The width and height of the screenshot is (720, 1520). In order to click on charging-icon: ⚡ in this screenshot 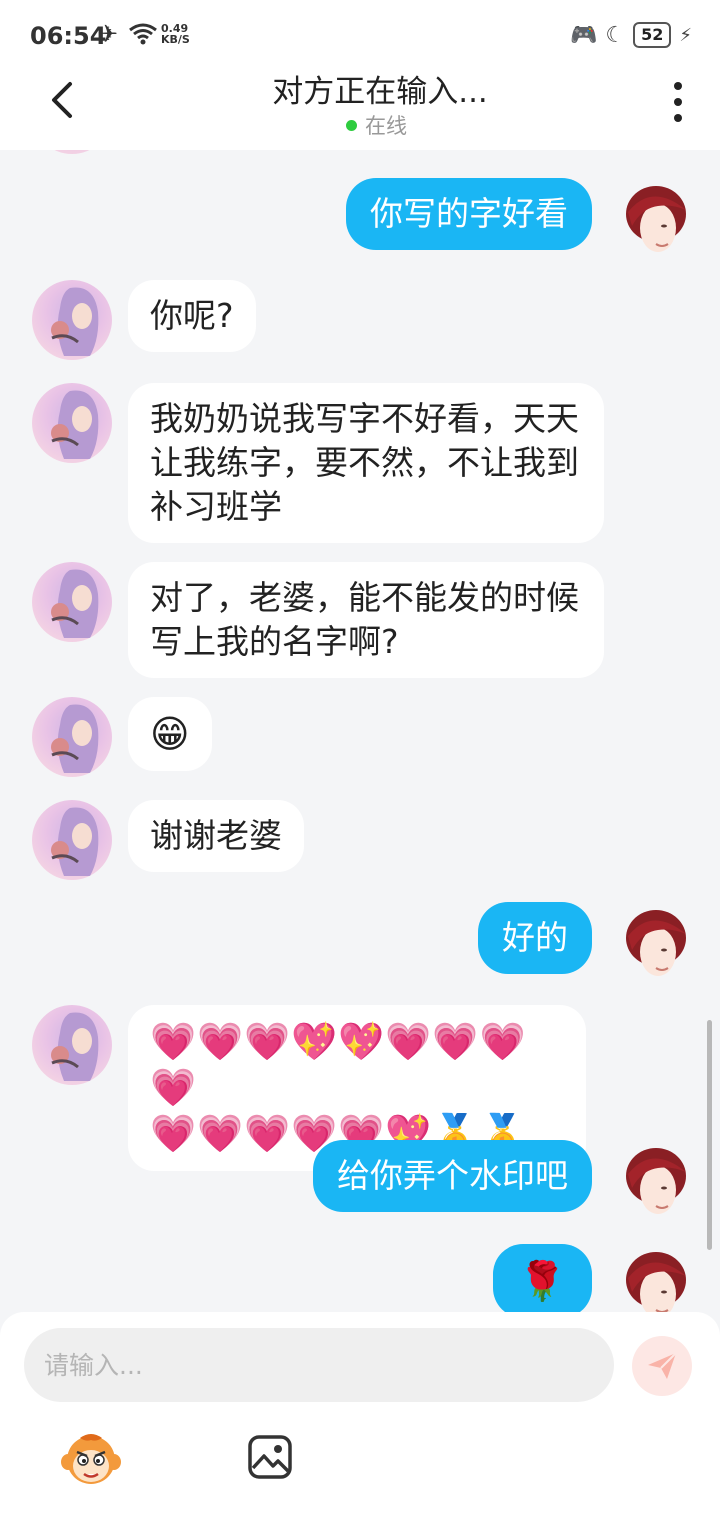, I will do `click(685, 35)`.